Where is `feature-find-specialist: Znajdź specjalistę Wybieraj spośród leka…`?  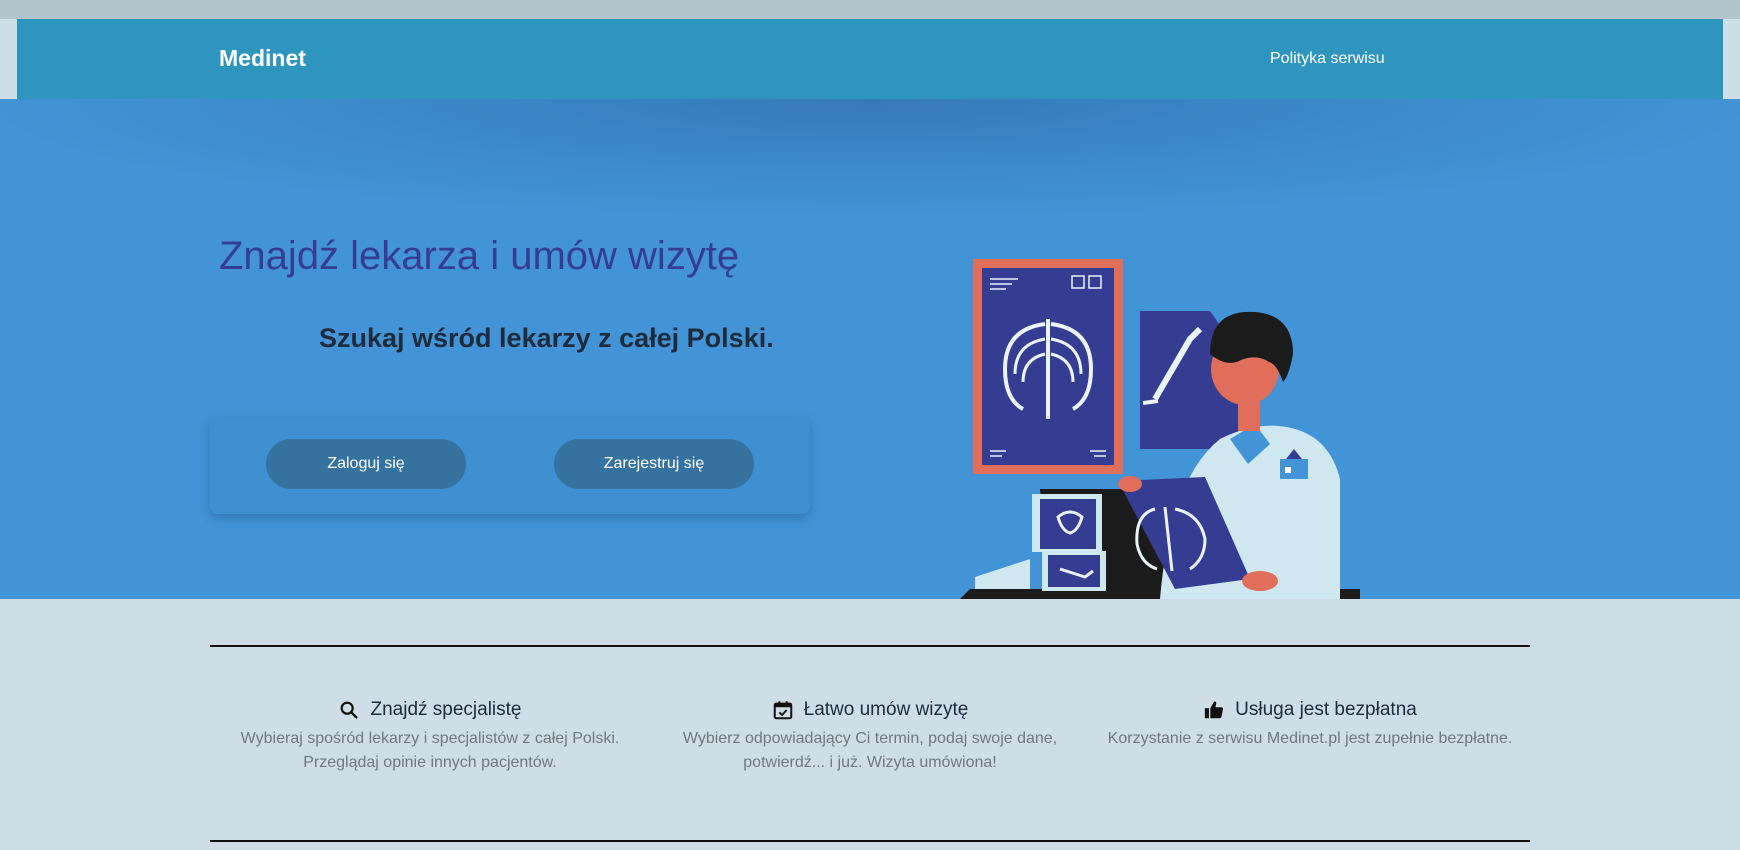 feature-find-specialist: Znajdź specjalistę Wybieraj spośród leka… is located at coordinates (430, 735).